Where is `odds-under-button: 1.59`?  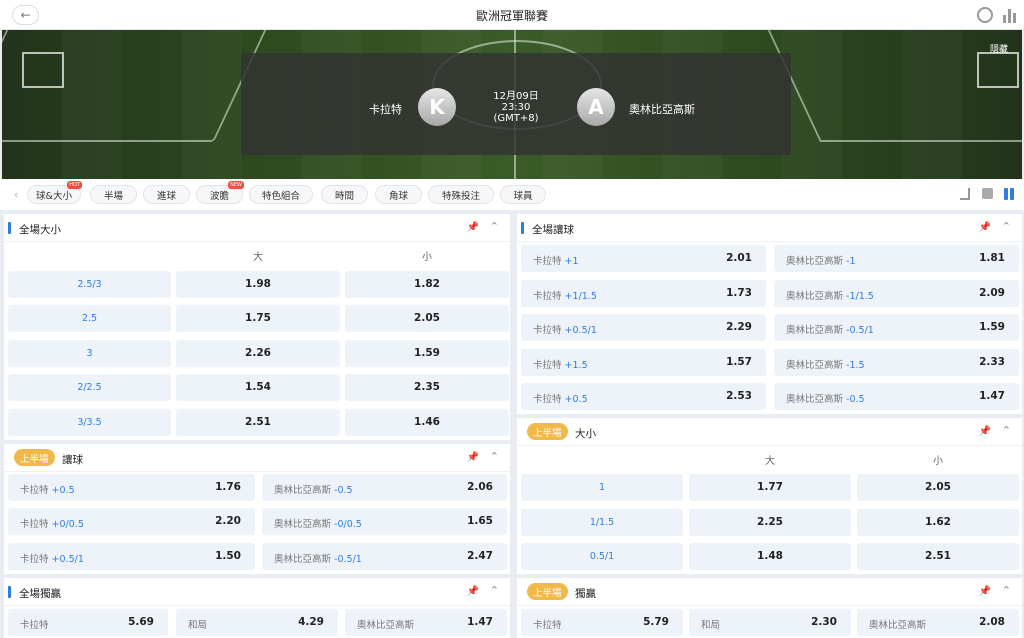
odds-under-button: 1.59 is located at coordinates (427, 353).